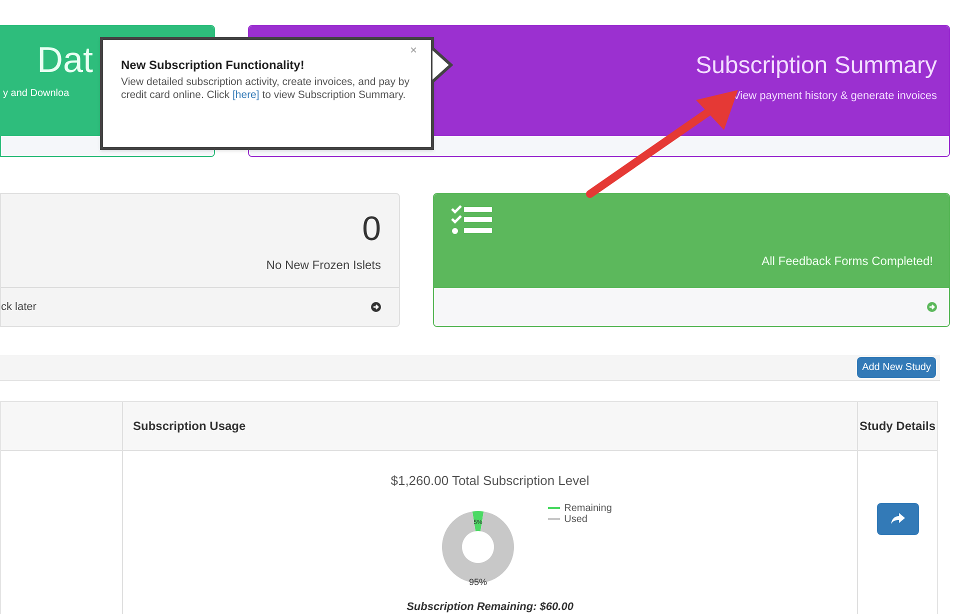 This screenshot has width=960, height=614. What do you see at coordinates (490, 481) in the screenshot?
I see `total-subscription-level: $1,260.00 Total Subscription Level` at bounding box center [490, 481].